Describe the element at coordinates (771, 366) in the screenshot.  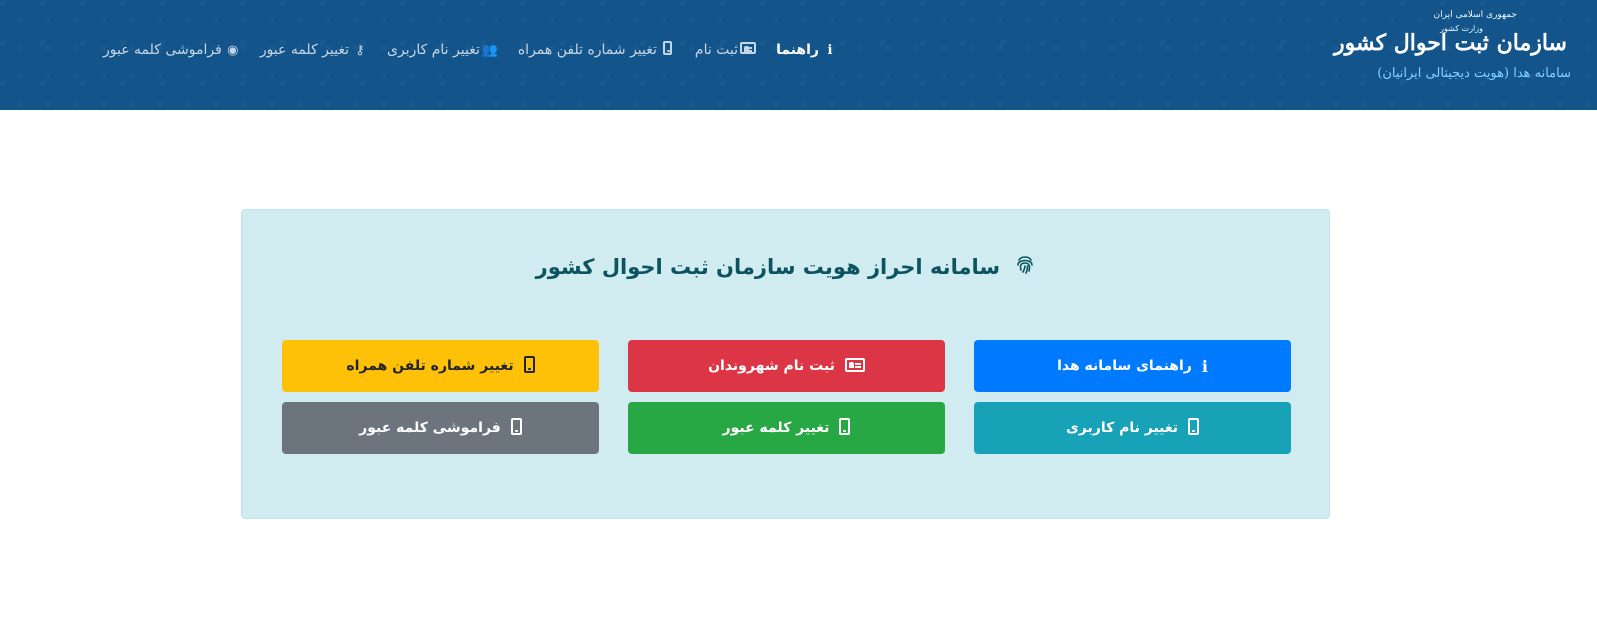
I see `register-button-label: ثبت نام شهروندان` at that location.